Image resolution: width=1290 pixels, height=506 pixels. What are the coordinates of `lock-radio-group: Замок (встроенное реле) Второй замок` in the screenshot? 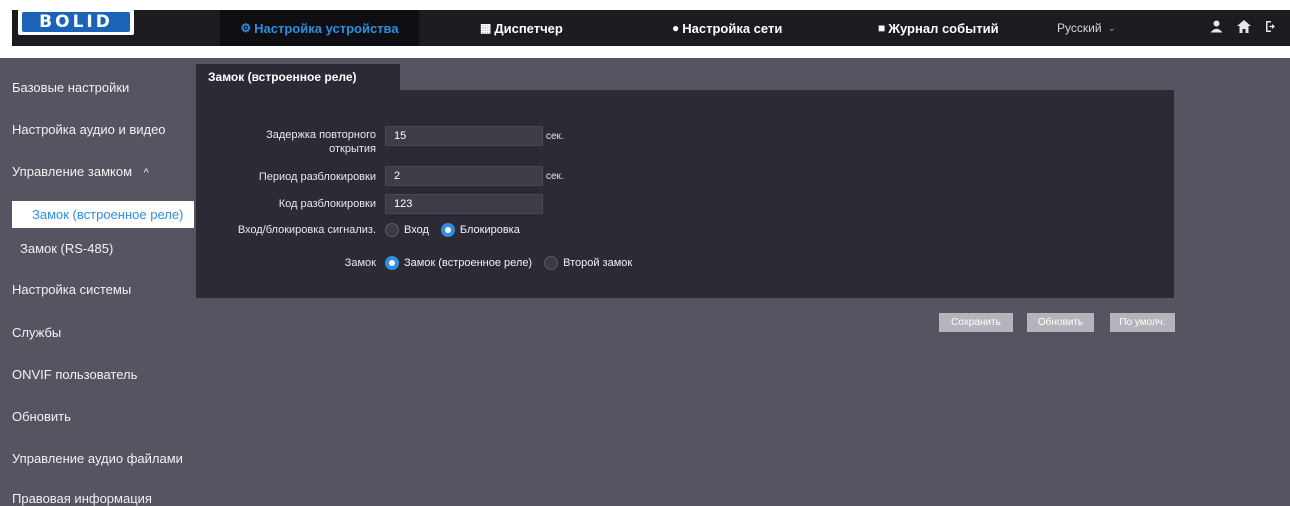 It's located at (514, 263).